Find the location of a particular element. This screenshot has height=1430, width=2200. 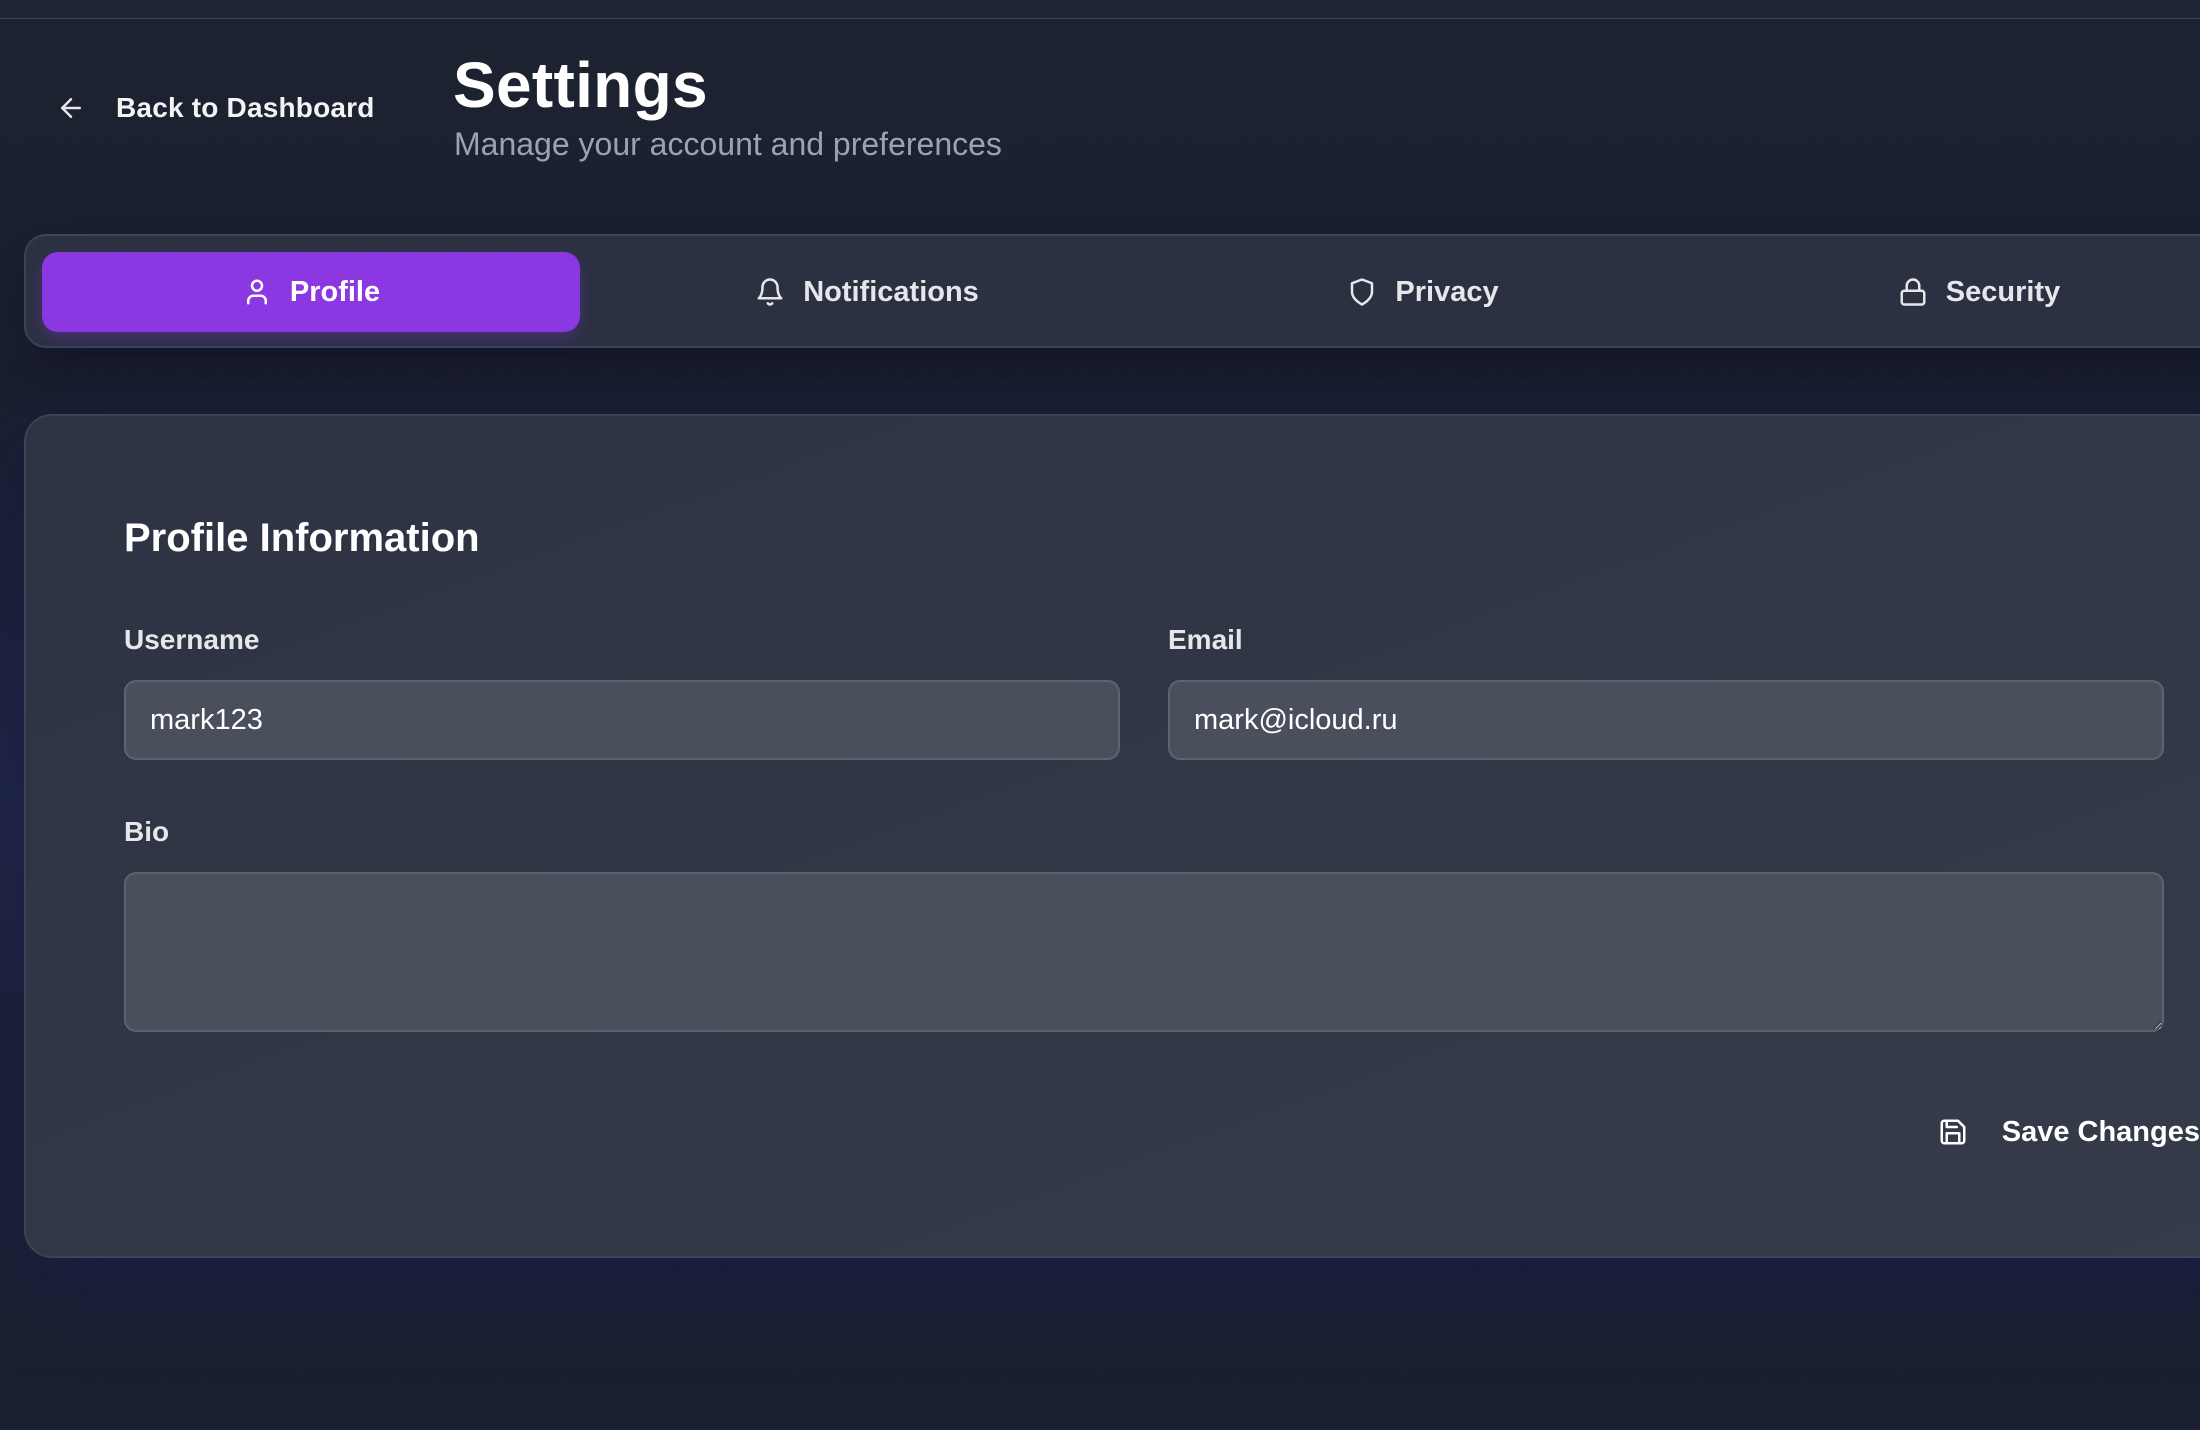

lock-icon is located at coordinates (1913, 292).